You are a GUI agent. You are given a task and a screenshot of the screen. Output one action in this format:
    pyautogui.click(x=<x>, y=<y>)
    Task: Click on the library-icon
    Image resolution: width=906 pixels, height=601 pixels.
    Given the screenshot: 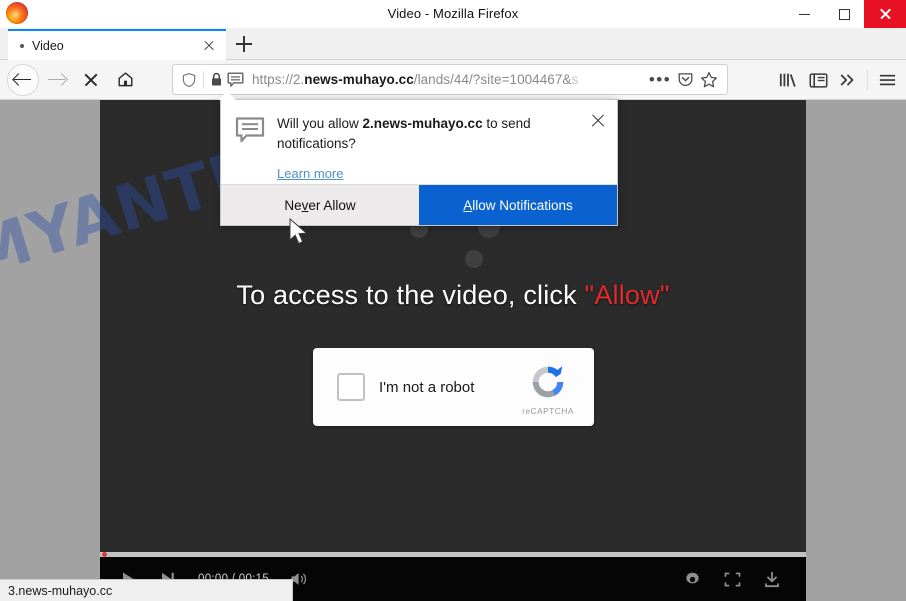 What is the action you would take?
    pyautogui.click(x=787, y=80)
    